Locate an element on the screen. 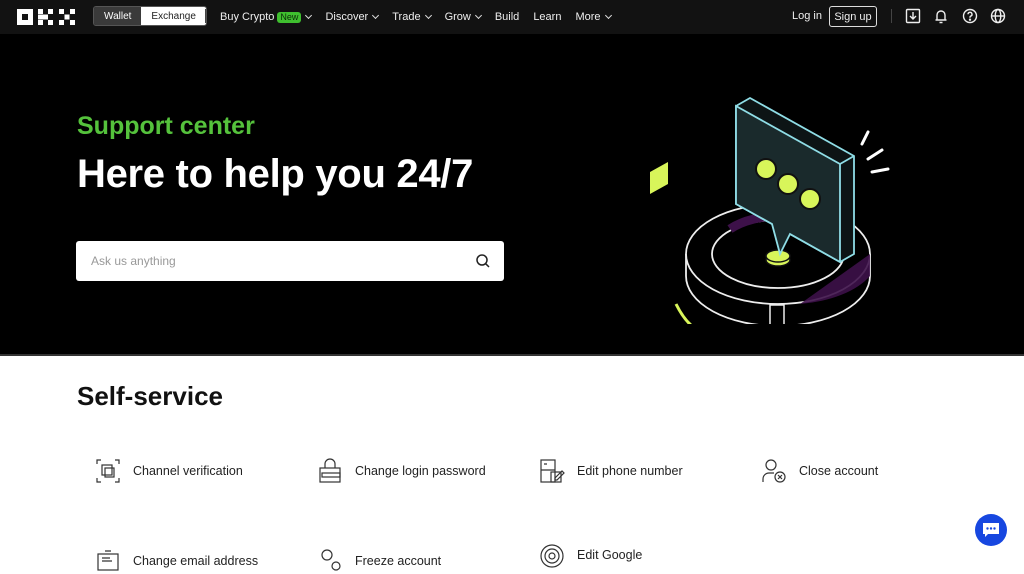 Image resolution: width=1024 pixels, height=574 pixels. nav-discover: Discover is located at coordinates (352, 17).